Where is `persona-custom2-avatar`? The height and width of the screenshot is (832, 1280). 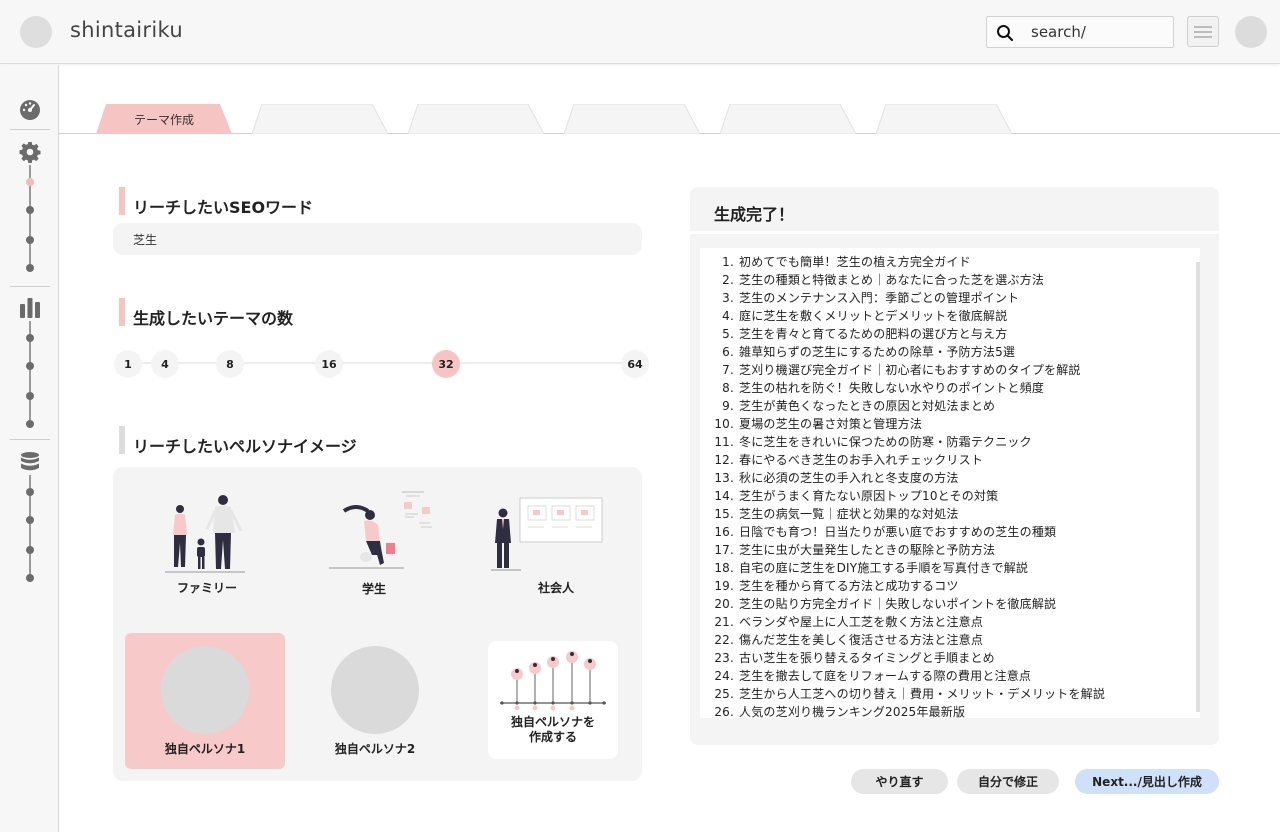 persona-custom2-avatar is located at coordinates (375, 690).